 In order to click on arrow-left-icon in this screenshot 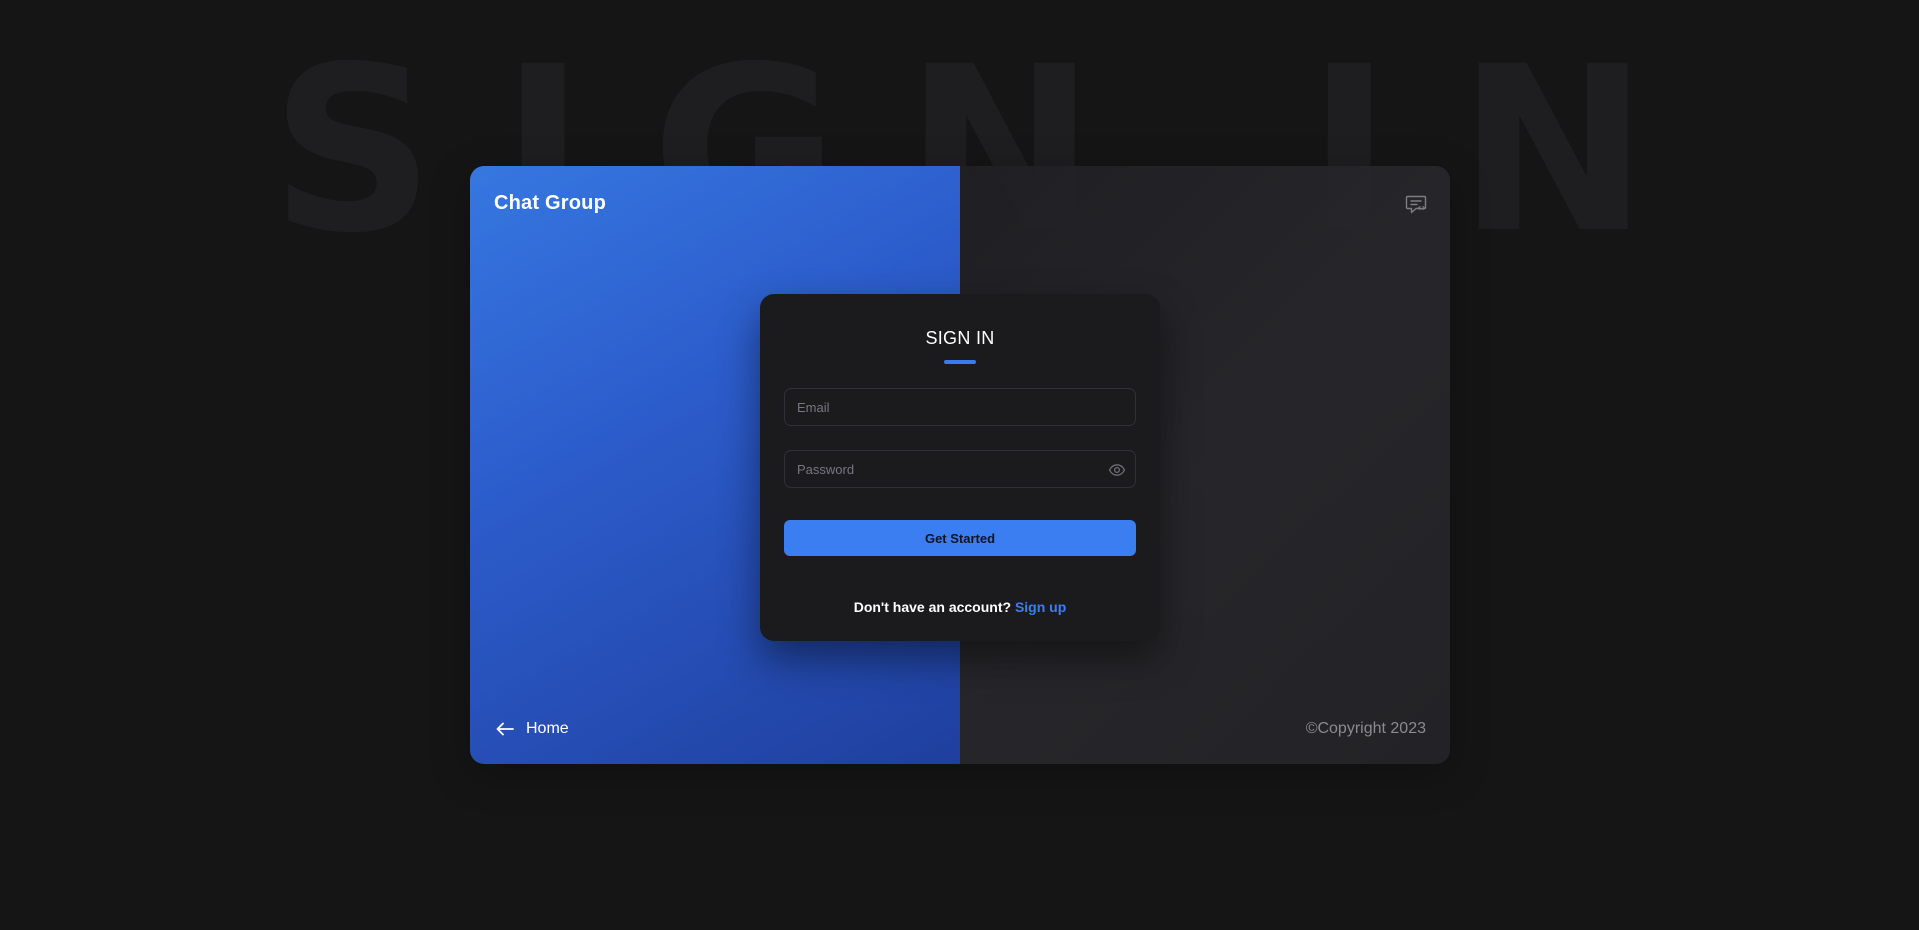, I will do `click(505, 729)`.